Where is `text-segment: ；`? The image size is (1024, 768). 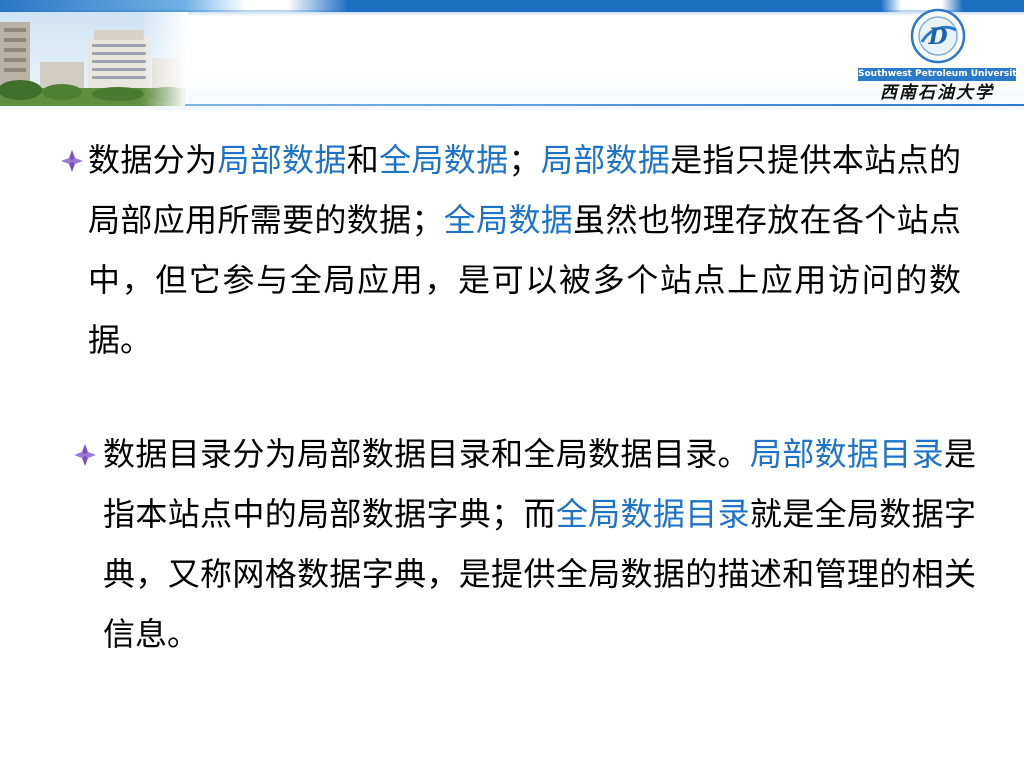
text-segment: ； is located at coordinates (524, 160).